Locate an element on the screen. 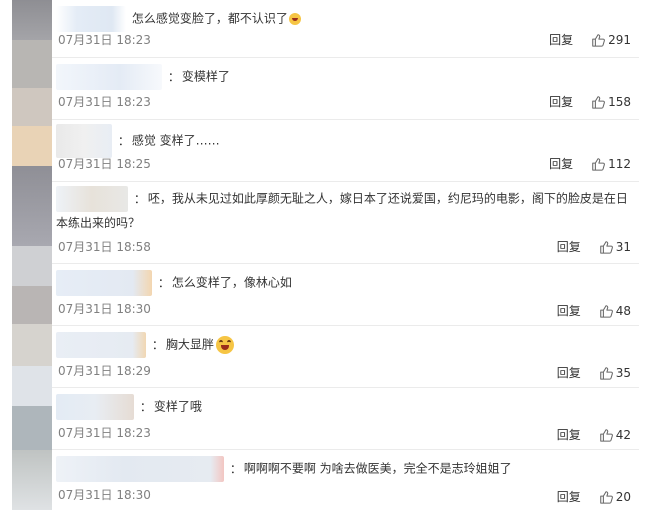 The image size is (649, 510). like-button: 20 is located at coordinates (615, 497).